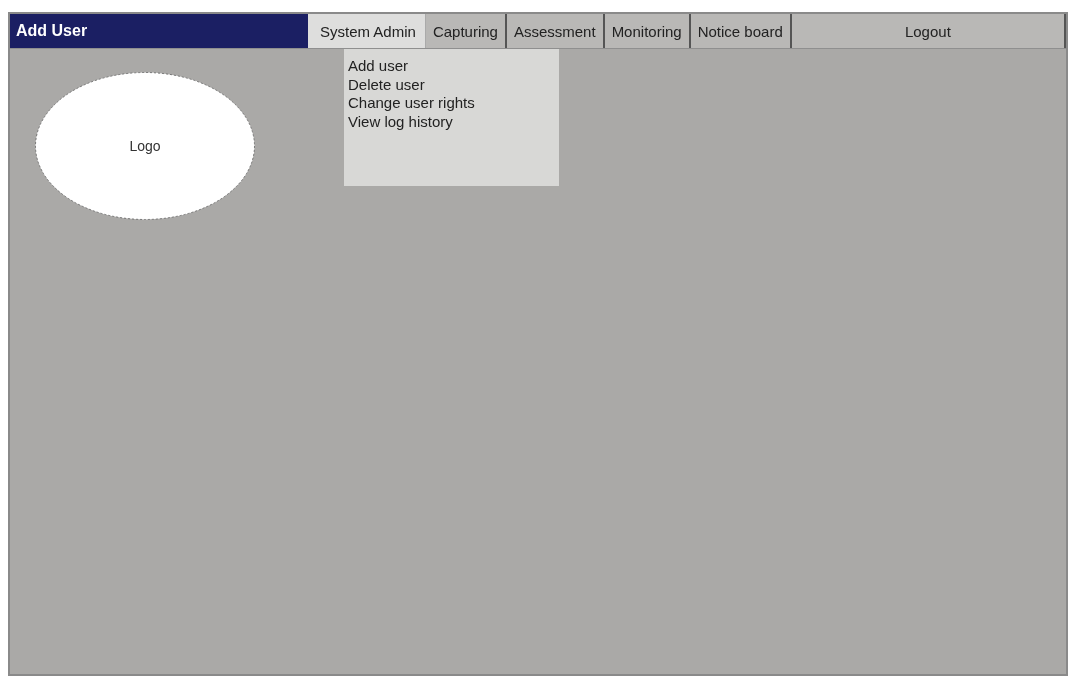 The image size is (1070, 685). Describe the element at coordinates (159, 31) in the screenshot. I see `window-title: Add User` at that location.